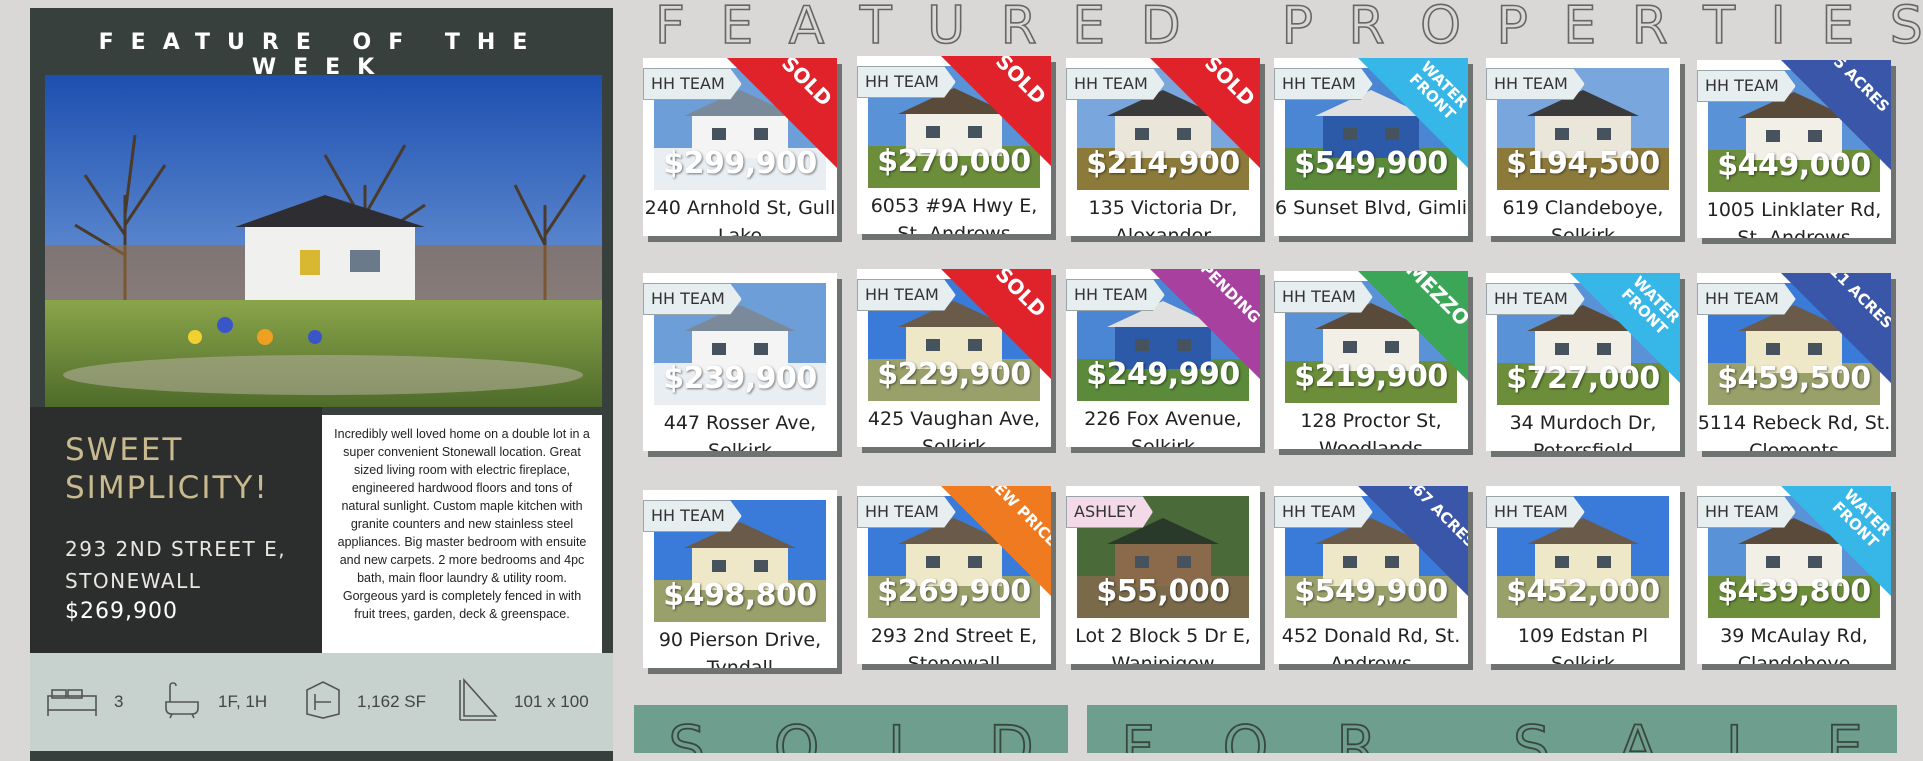 This screenshot has height=761, width=1923. I want to click on listing-address: 5114 Rebeck Rd, St. Clements, so click(1794, 431).